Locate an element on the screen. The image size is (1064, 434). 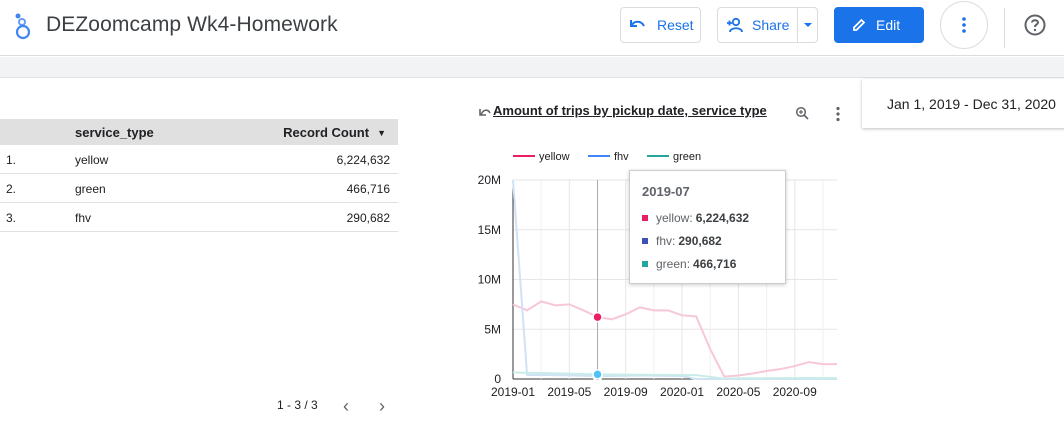
tooltip-row: yellow: 6,224,632 is located at coordinates (695, 218).